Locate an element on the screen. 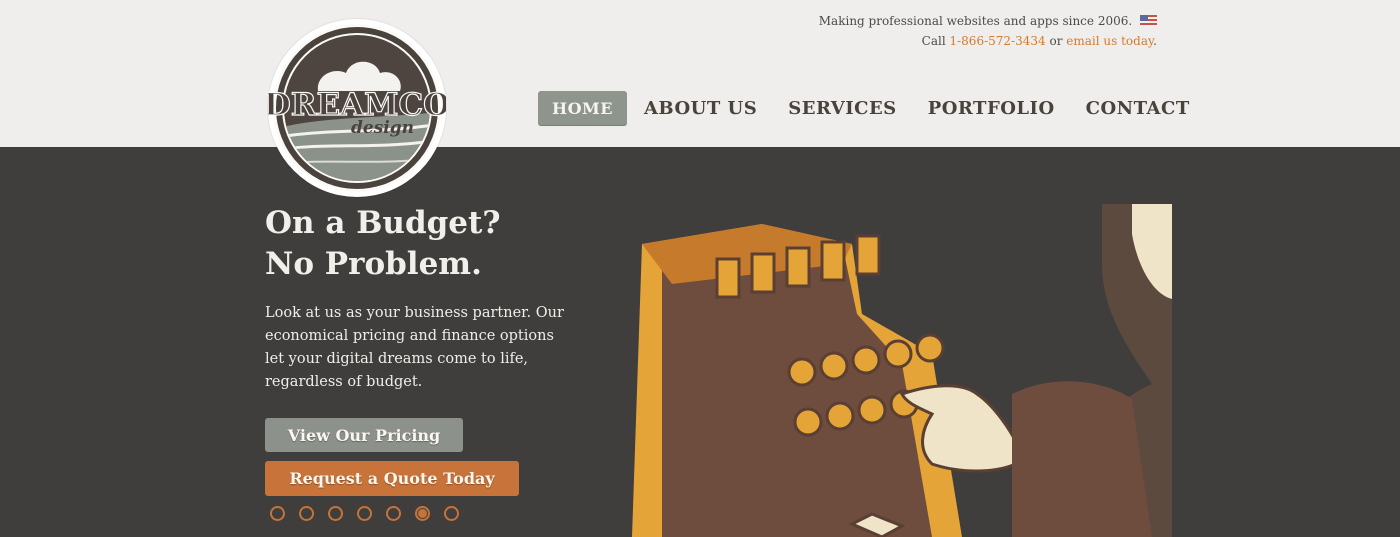 This screenshot has height=537, width=1400. hero-title: On a Budget? No Problem. is located at coordinates (383, 244).